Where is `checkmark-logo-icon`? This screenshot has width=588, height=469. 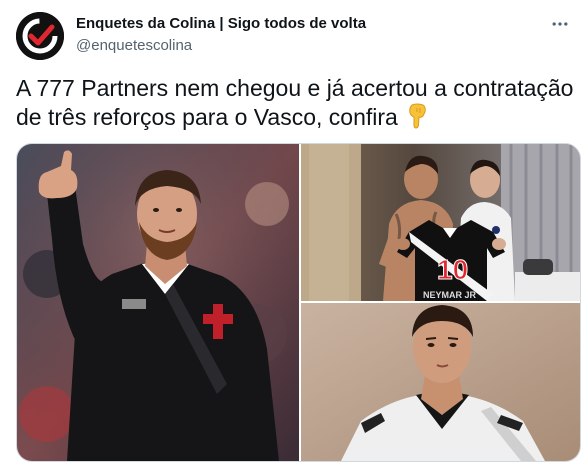 checkmark-logo-icon is located at coordinates (40, 36).